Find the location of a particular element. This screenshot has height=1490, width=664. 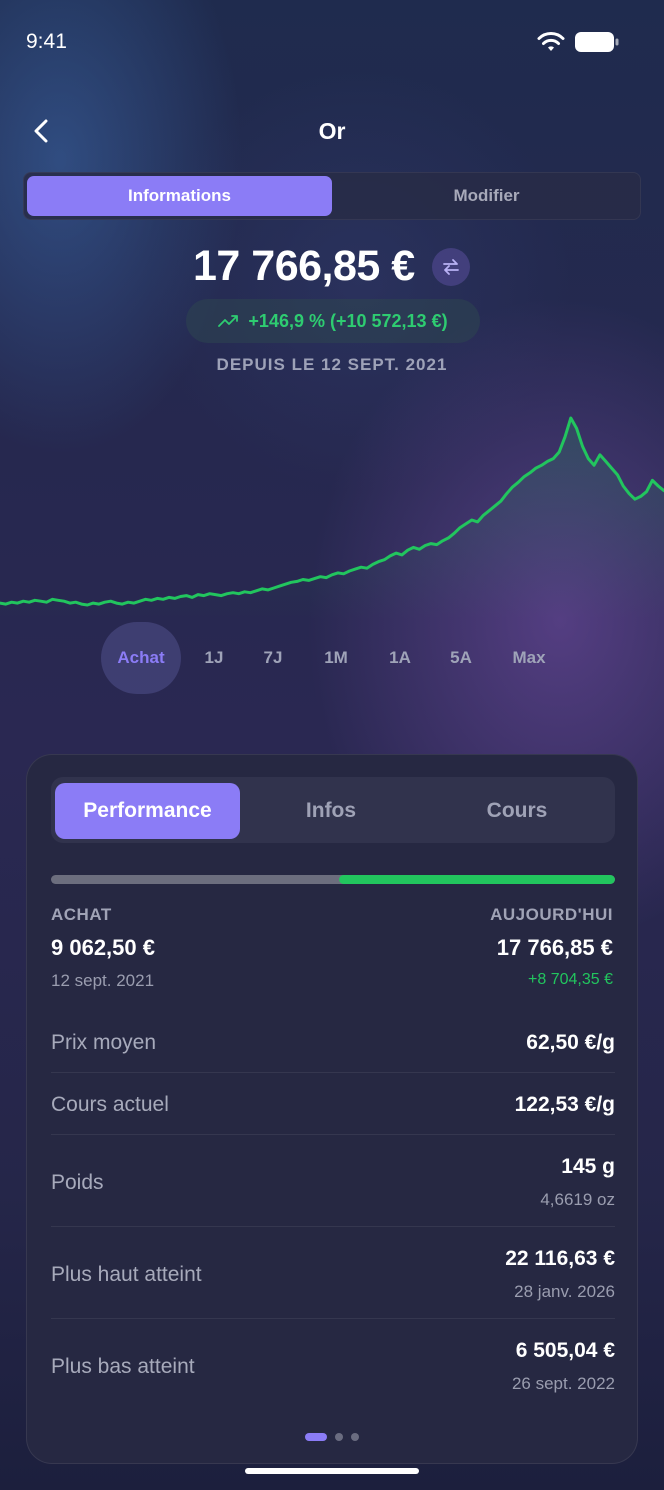

row-label: Plus haut atteint is located at coordinates (126, 1274).